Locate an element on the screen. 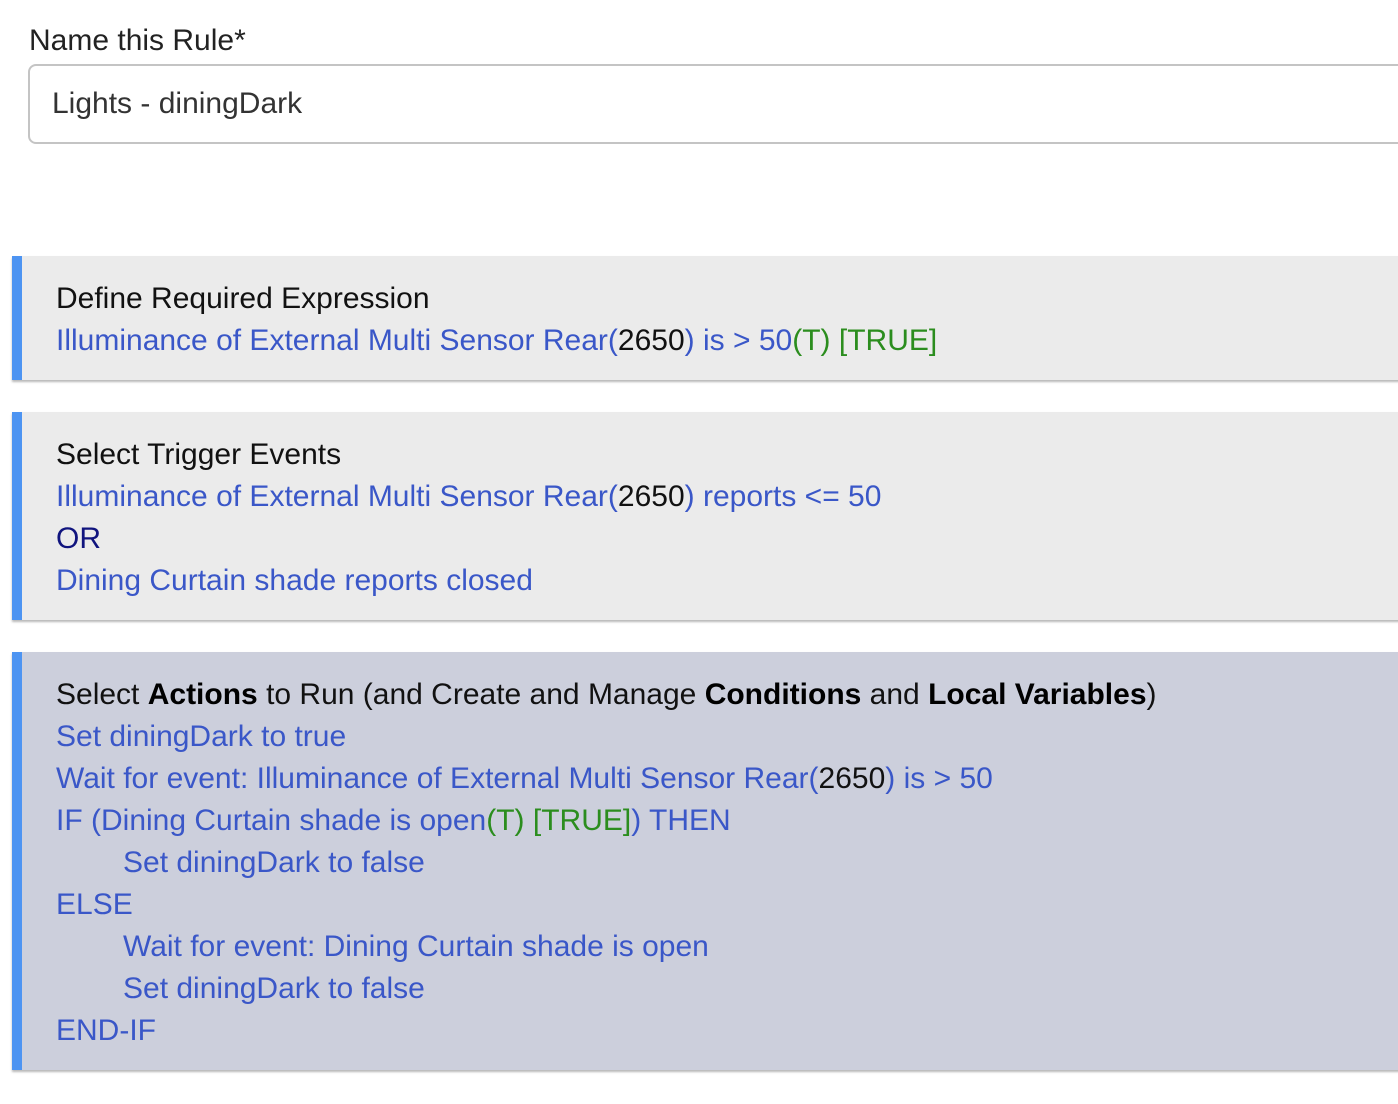  actions-title-bold-actions: Actions is located at coordinates (202, 694).